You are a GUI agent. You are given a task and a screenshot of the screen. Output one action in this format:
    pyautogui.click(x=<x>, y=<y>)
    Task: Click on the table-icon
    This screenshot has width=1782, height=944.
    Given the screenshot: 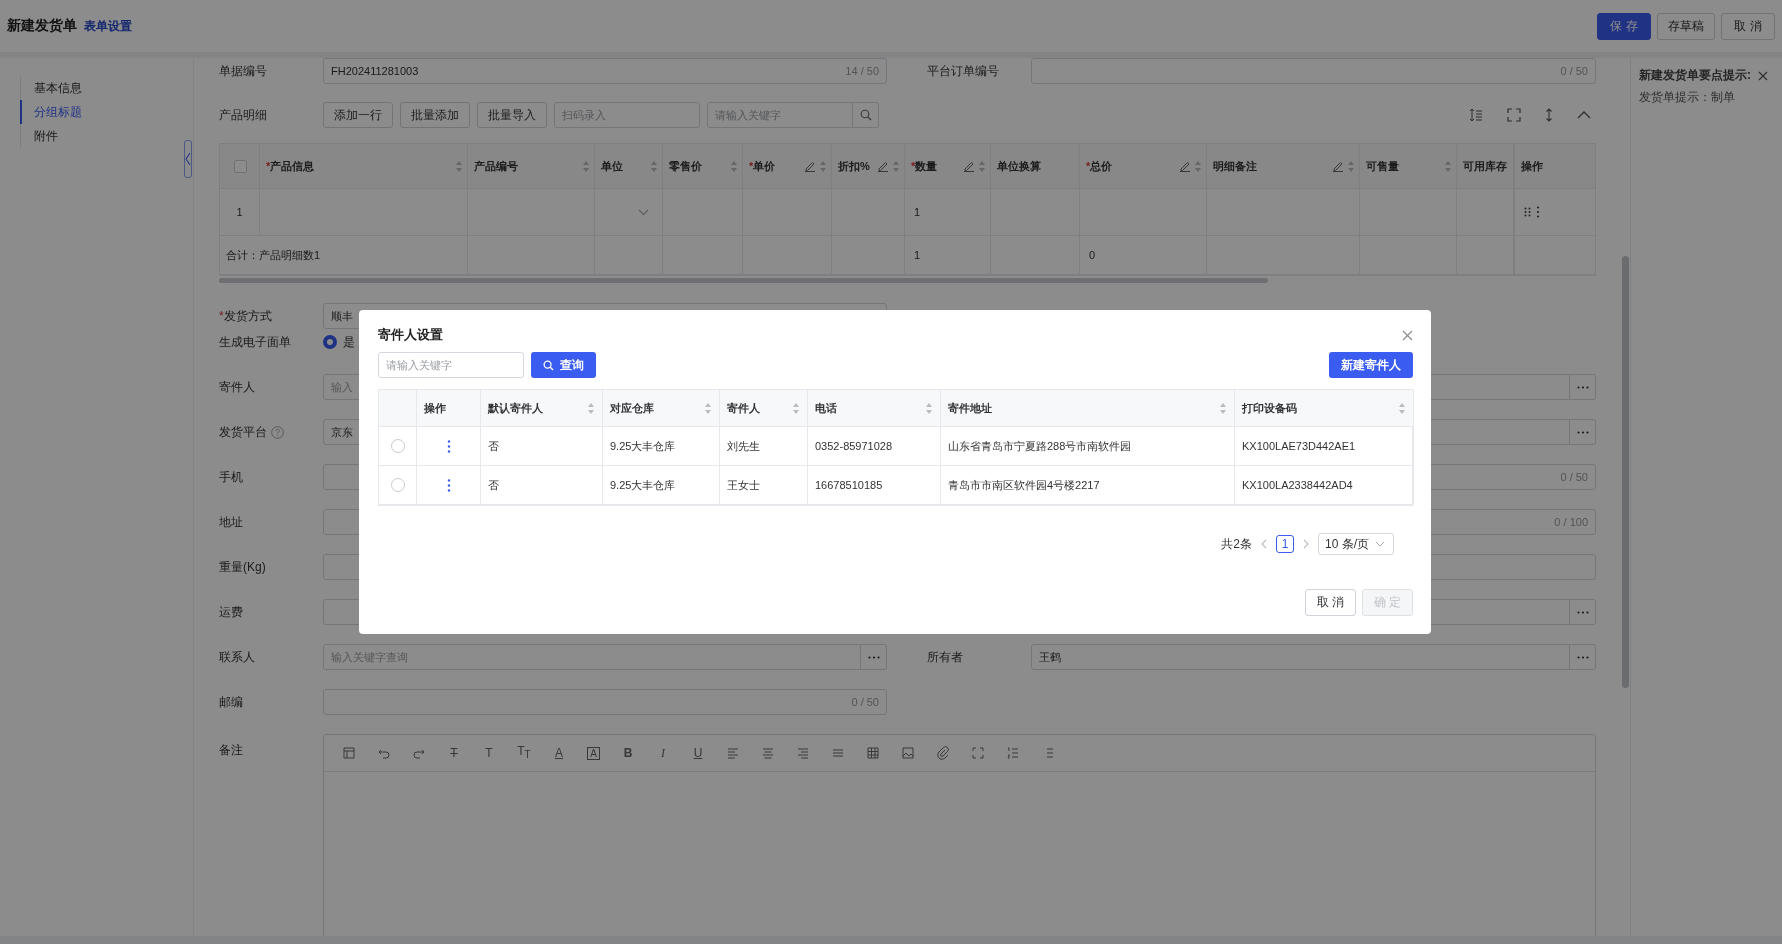 What is the action you would take?
    pyautogui.click(x=873, y=753)
    